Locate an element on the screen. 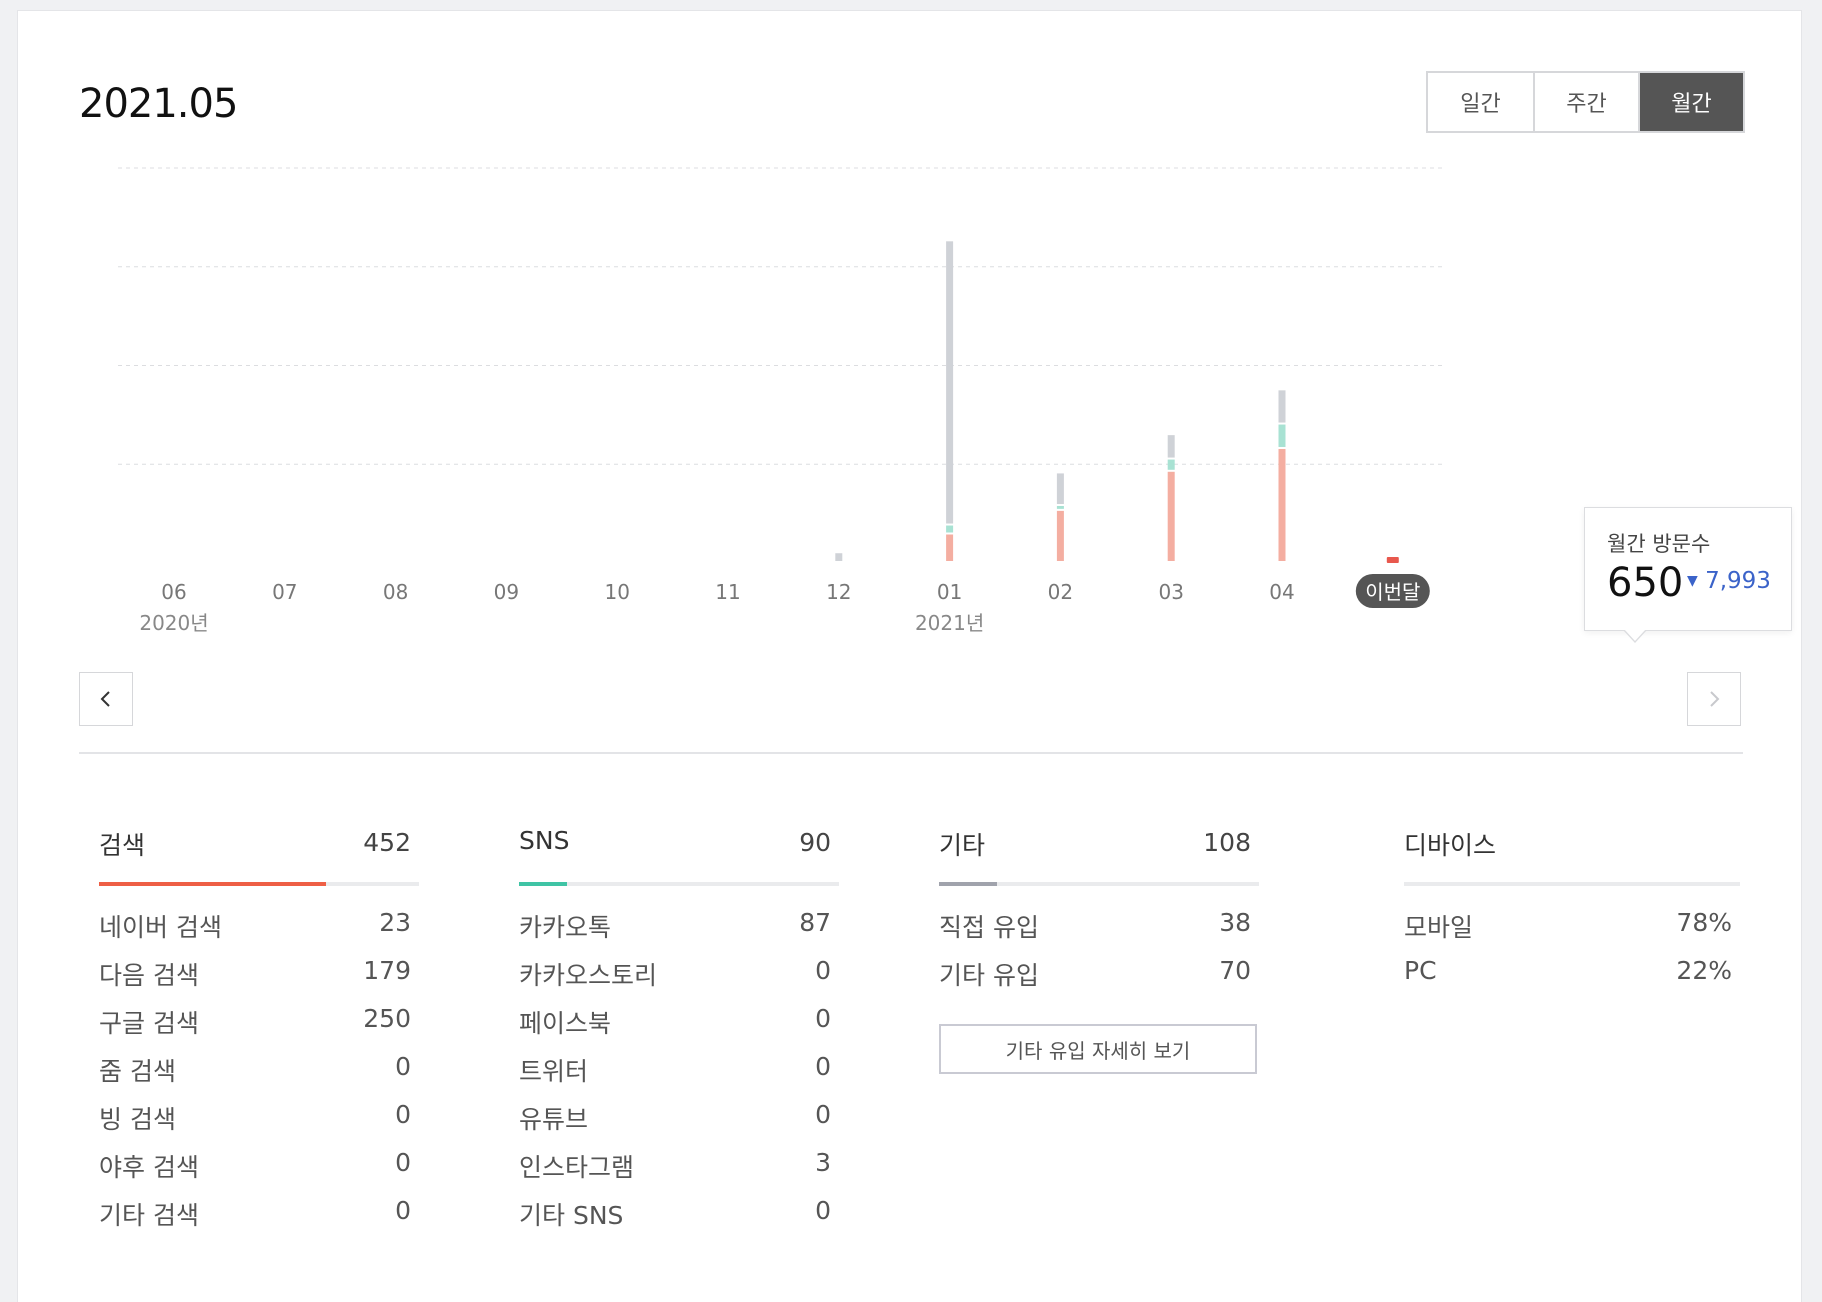 The width and height of the screenshot is (1822, 1302). row-label: 카카오스토리 is located at coordinates (588, 975).